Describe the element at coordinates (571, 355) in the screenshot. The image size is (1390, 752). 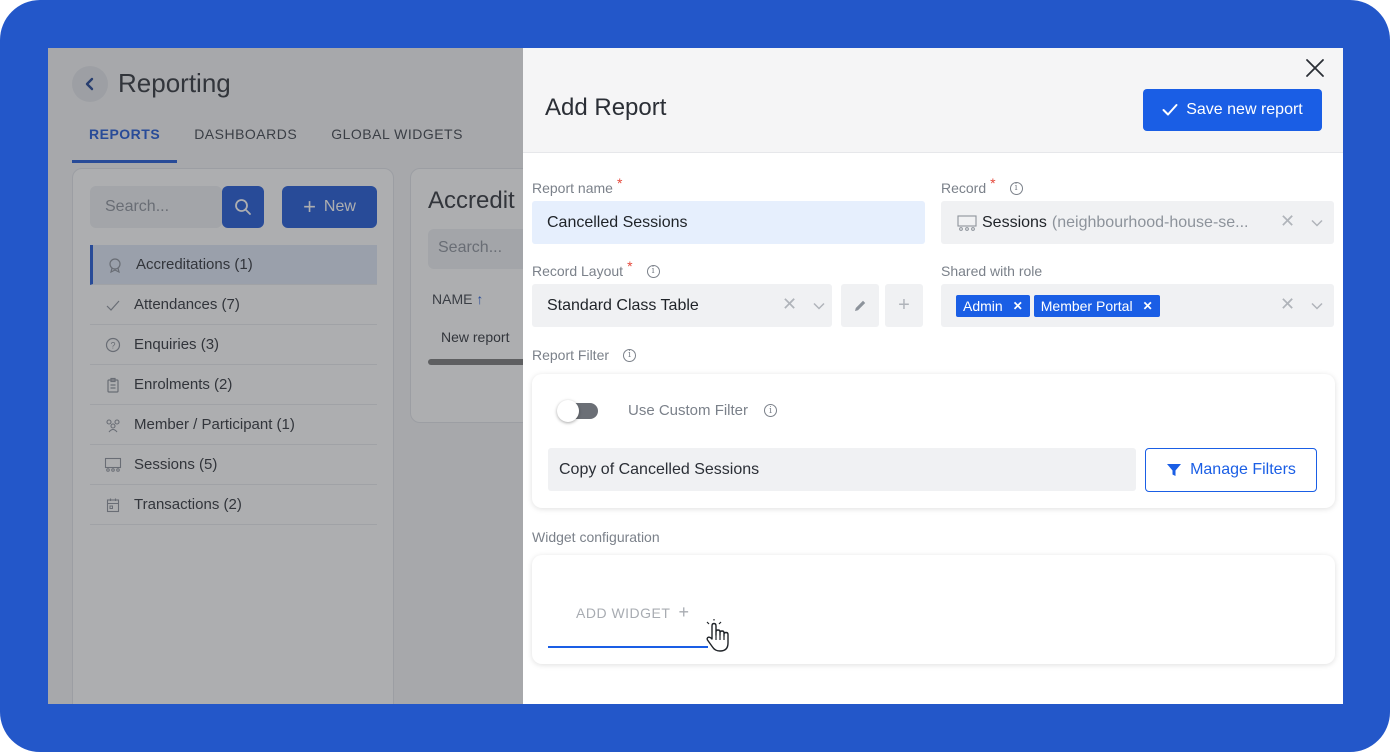
I see `report-filter-label-text: Report Filter` at that location.